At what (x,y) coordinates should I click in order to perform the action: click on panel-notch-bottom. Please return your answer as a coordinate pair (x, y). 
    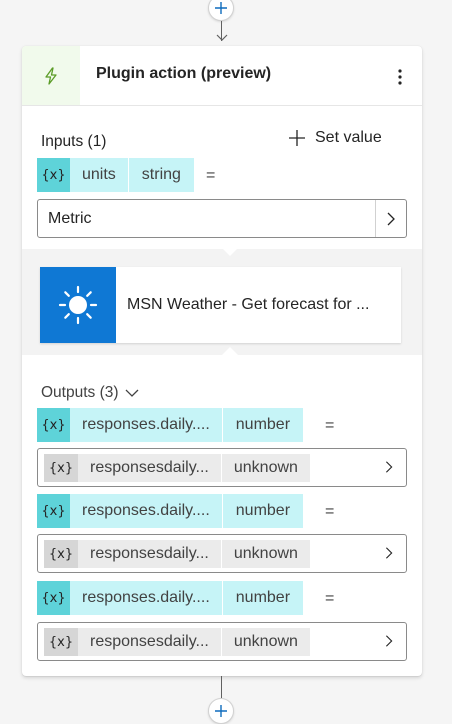
    Looking at the image, I should click on (230, 351).